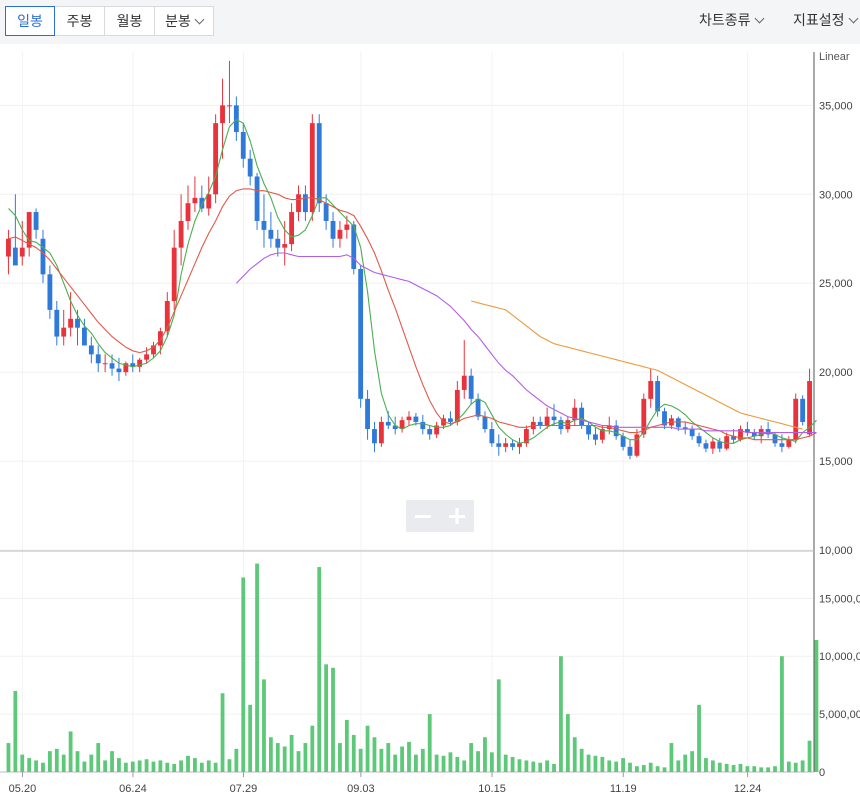  I want to click on date-tick-label: 12.24, so click(748, 789).